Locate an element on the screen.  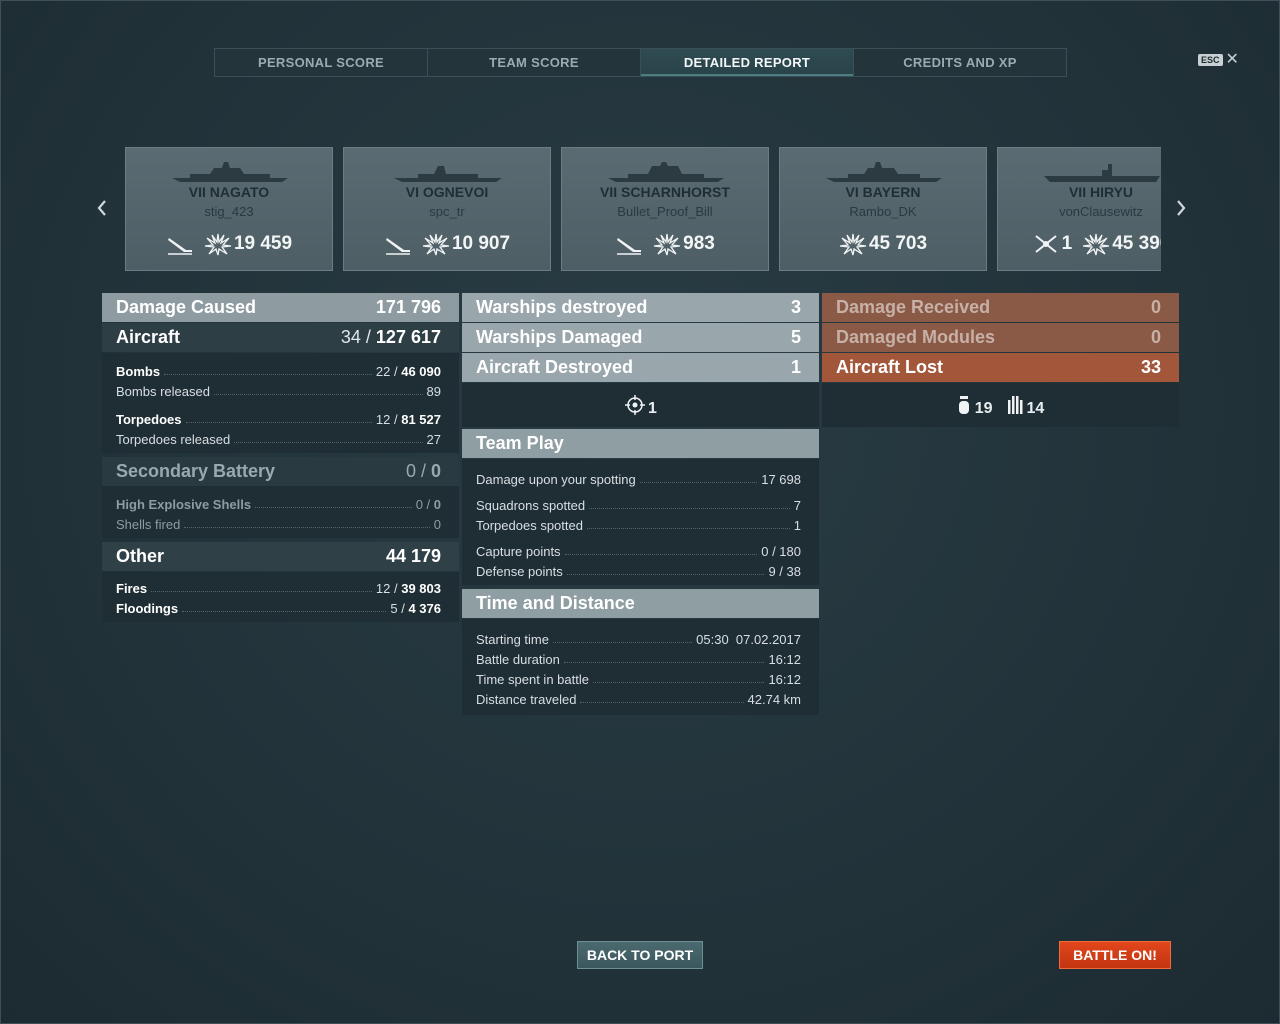
damaged-modules-row: Damaged Modules 0 is located at coordinates (1000, 337).